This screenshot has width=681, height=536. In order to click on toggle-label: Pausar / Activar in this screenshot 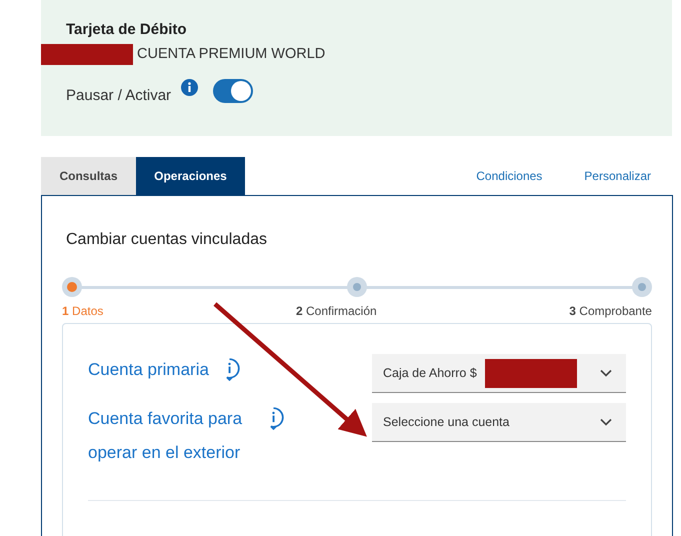, I will do `click(119, 95)`.